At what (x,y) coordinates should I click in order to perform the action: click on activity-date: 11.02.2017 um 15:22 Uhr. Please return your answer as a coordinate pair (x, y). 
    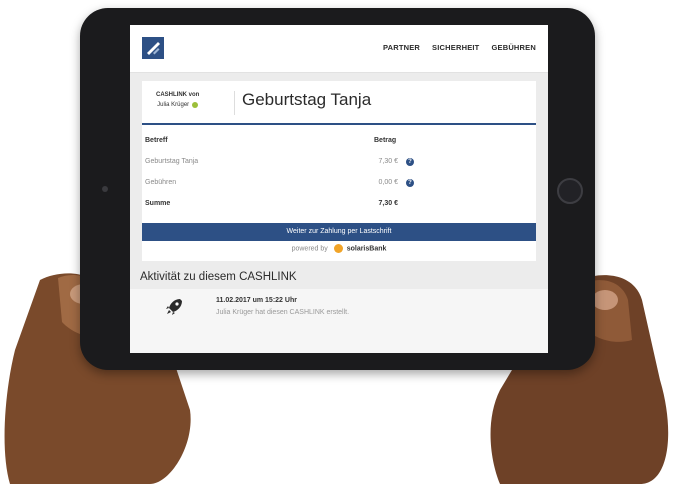
    Looking at the image, I should click on (256, 300).